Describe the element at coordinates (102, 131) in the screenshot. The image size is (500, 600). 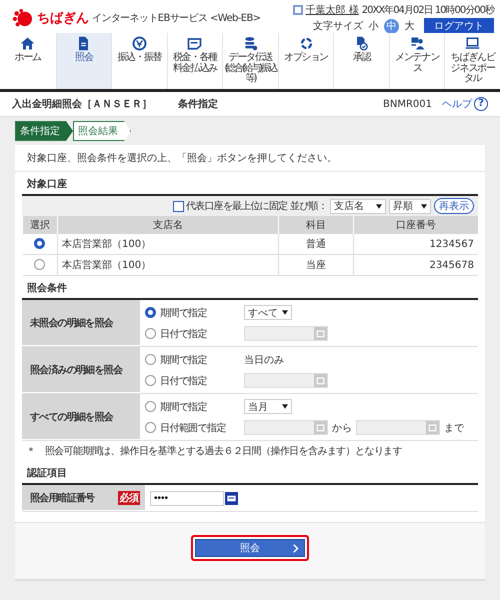
I see `step-indicator: 照会結果` at that location.